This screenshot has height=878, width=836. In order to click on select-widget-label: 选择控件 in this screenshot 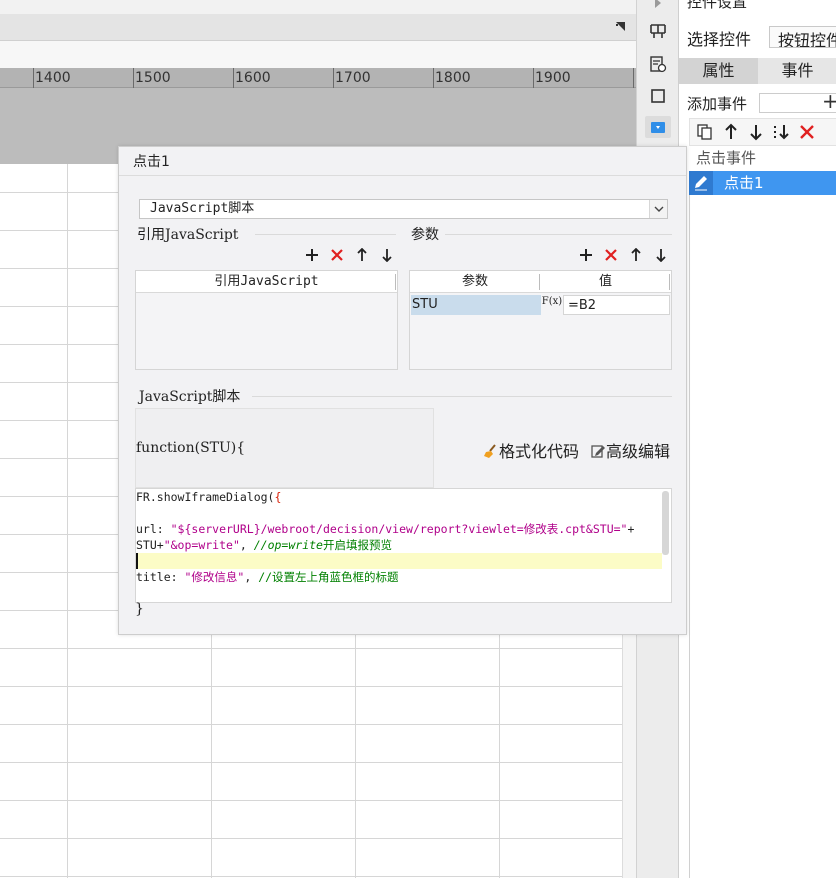, I will do `click(719, 39)`.